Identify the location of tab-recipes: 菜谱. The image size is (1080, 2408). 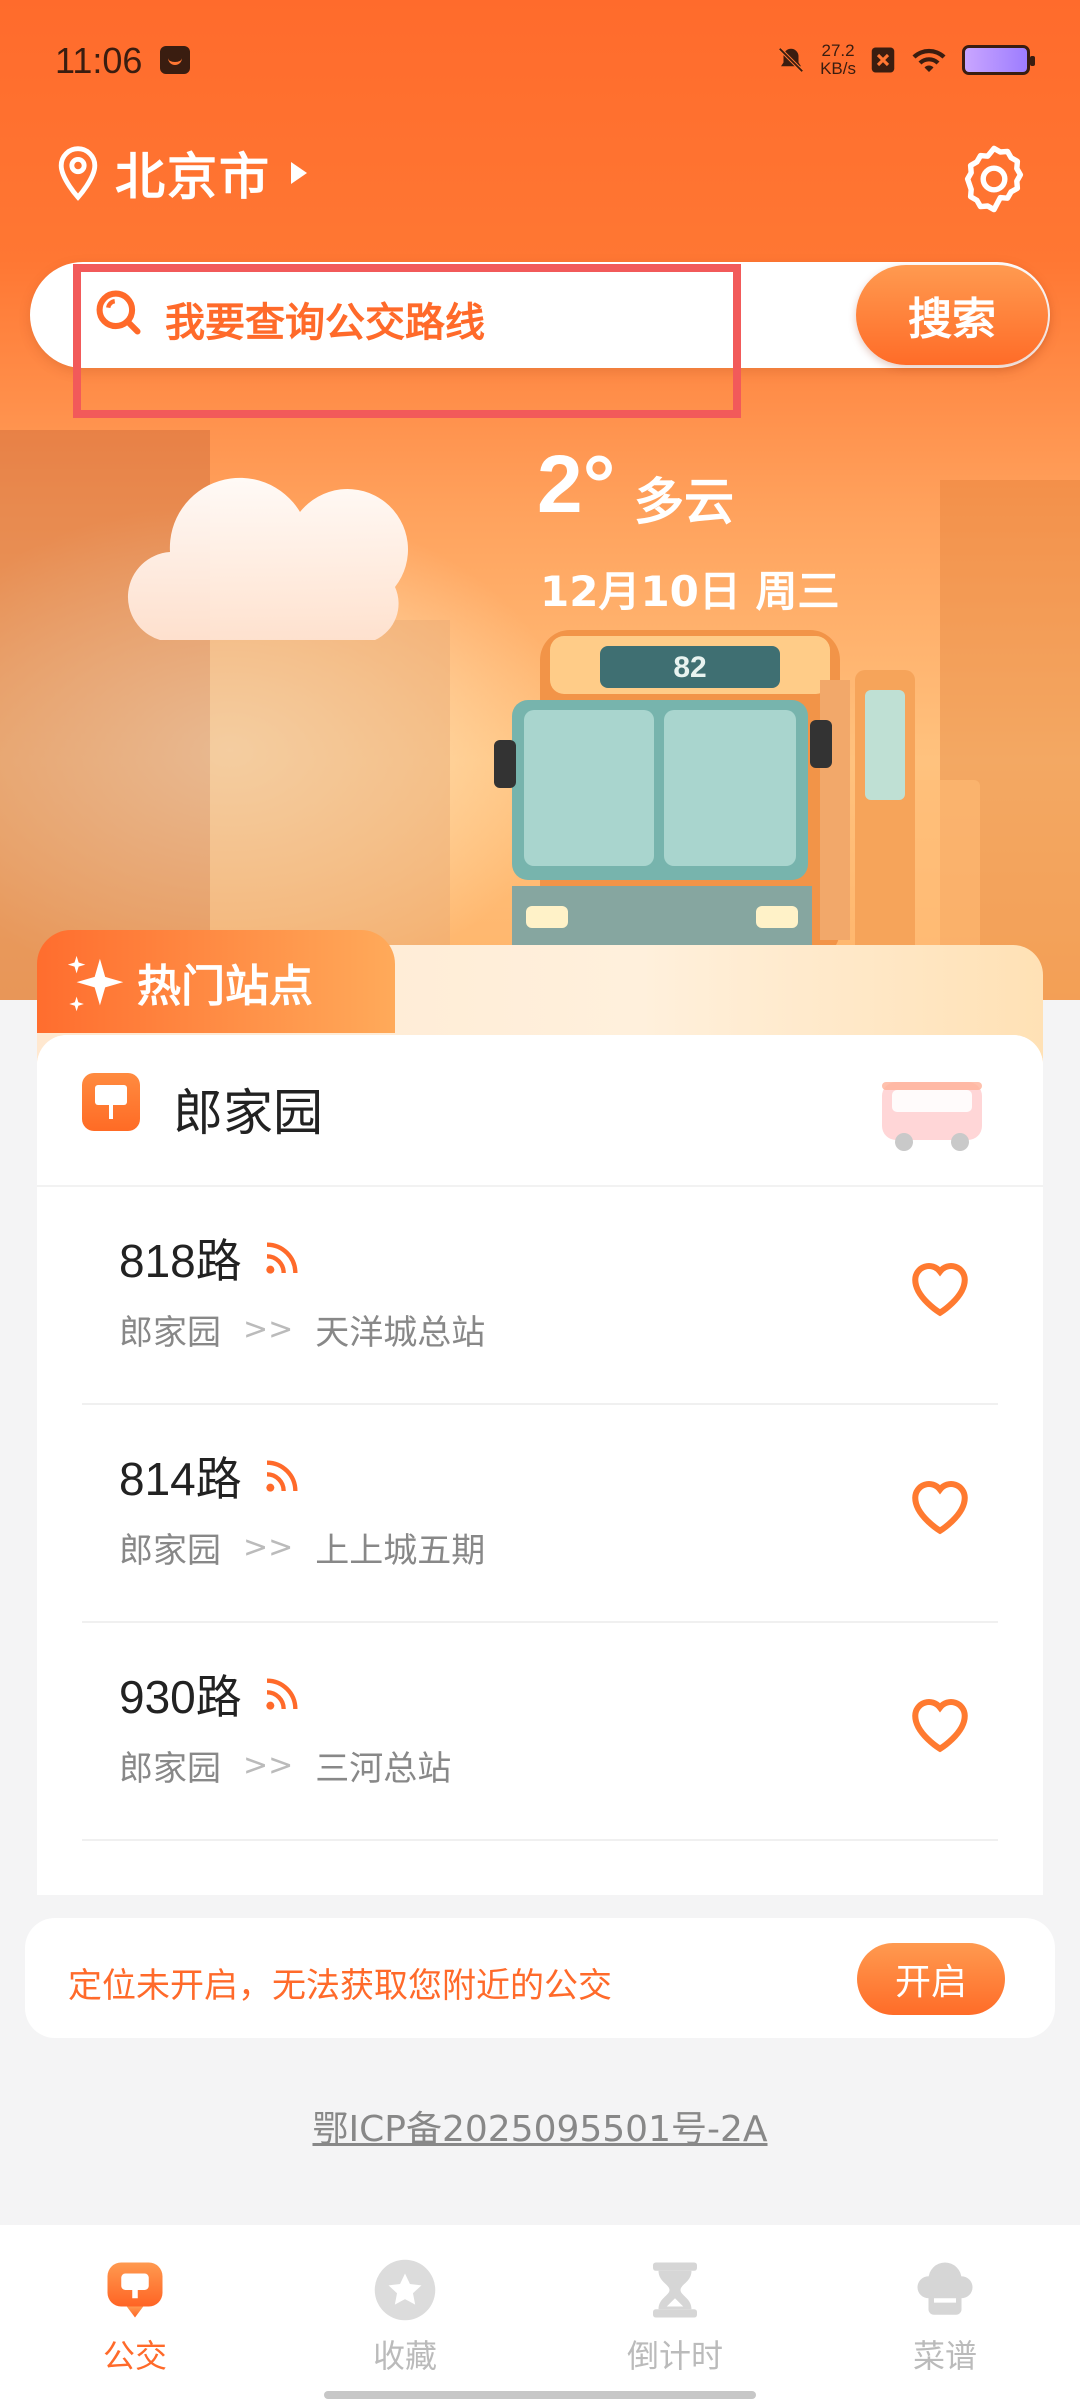
(945, 2316).